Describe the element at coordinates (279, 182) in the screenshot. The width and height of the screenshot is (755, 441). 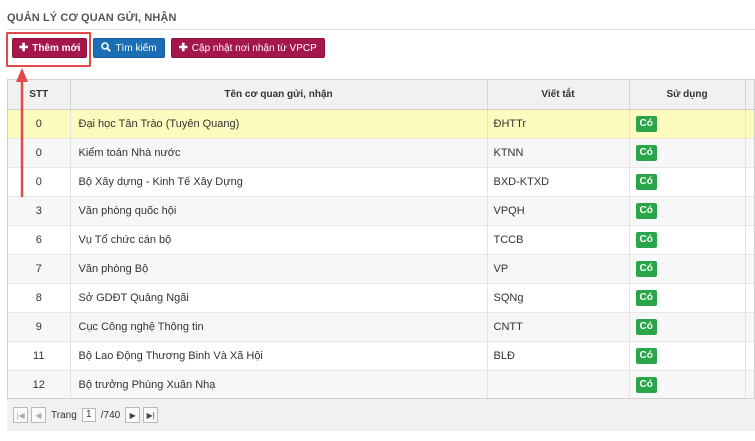
I see `cell-name: Bộ Xây dựng - Kinh Tế Xây Dựng` at that location.